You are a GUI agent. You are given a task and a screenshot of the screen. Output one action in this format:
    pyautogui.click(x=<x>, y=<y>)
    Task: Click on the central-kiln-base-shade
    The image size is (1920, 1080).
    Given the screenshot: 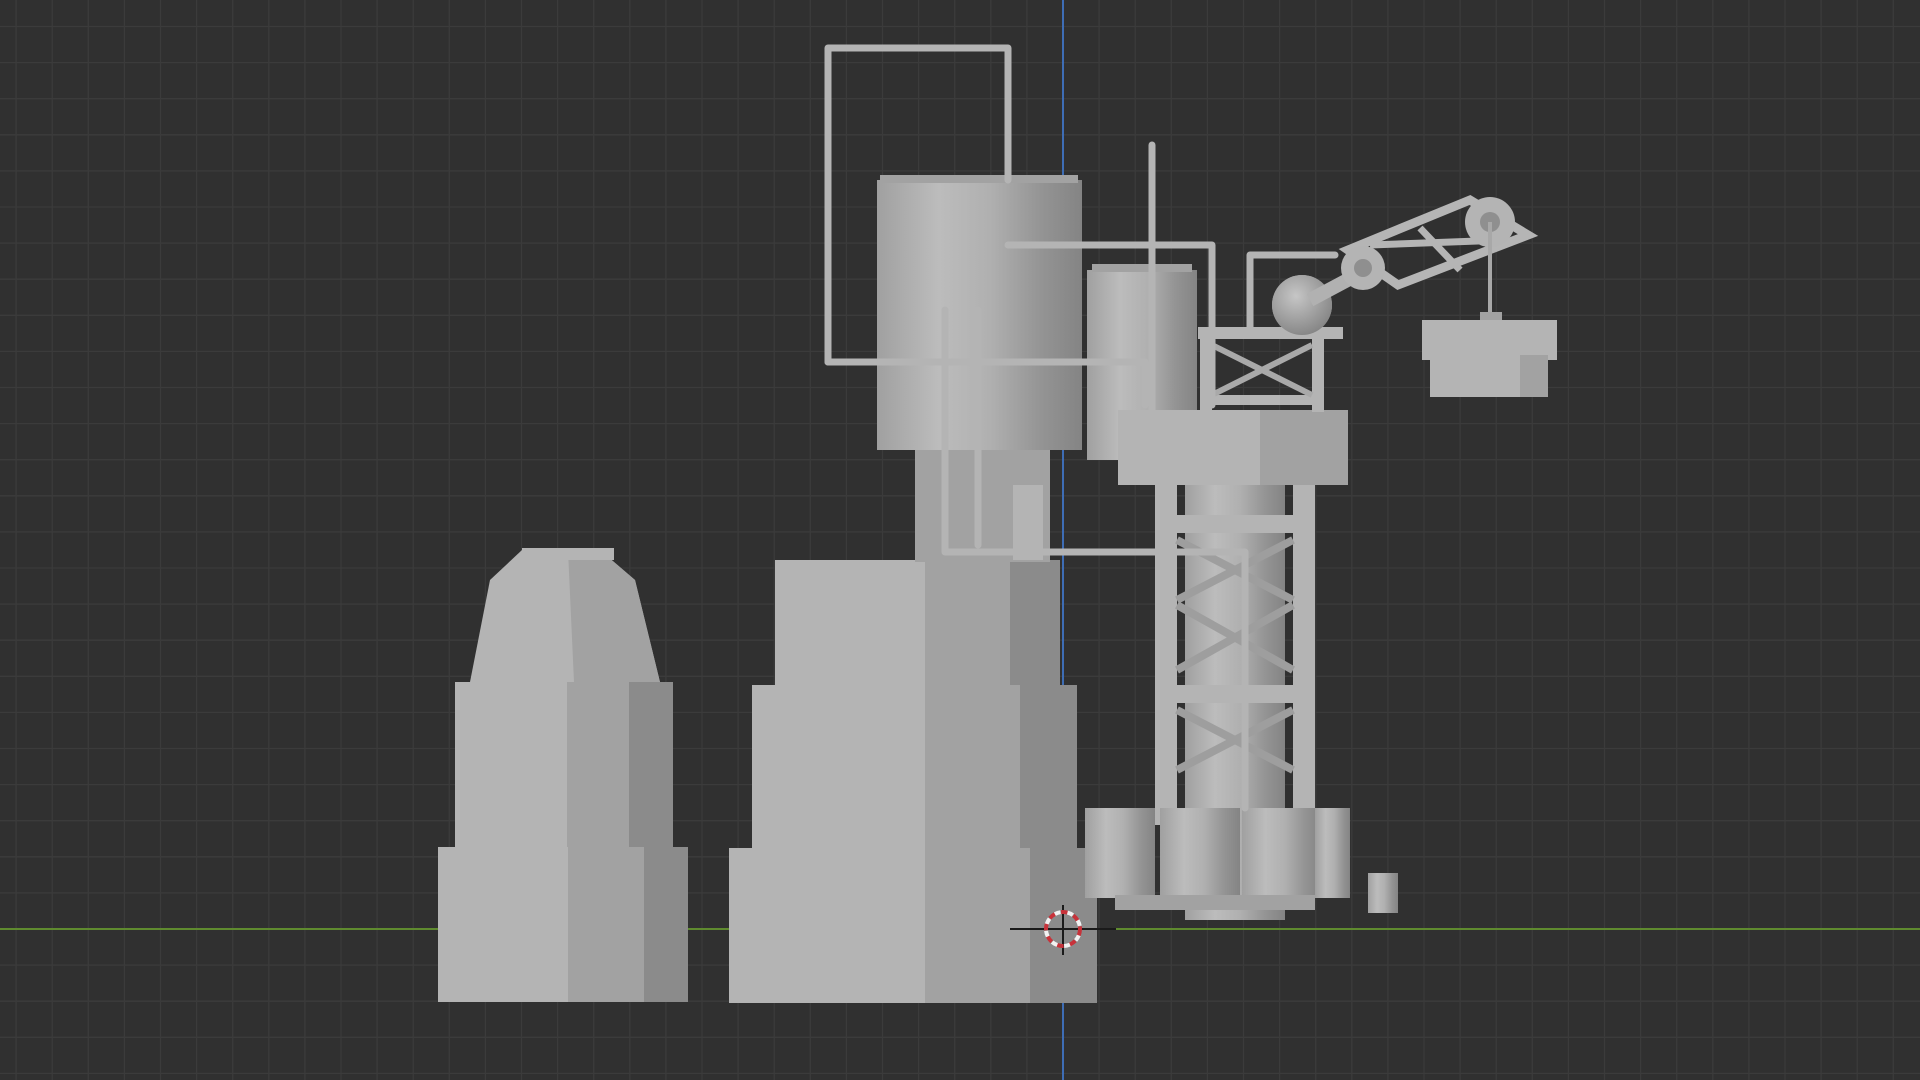 What is the action you would take?
    pyautogui.click(x=977, y=925)
    